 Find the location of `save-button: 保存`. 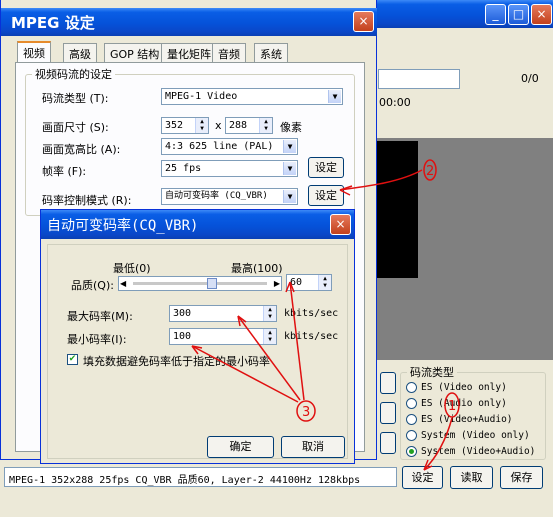

save-button: 保存 is located at coordinates (521, 477).